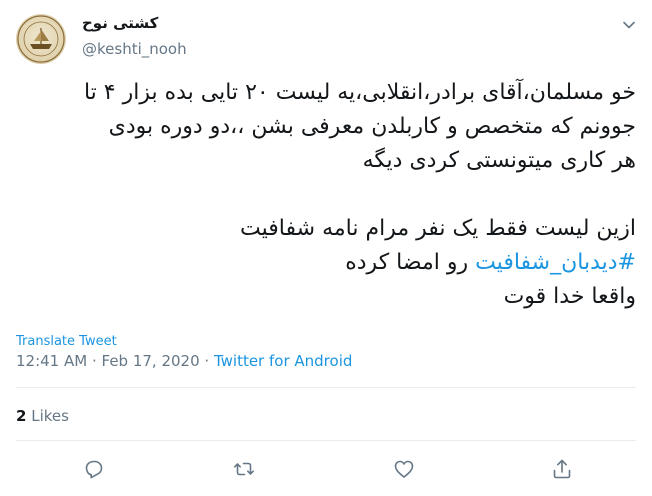 This screenshot has width=652, height=496. What do you see at coordinates (51, 361) in the screenshot?
I see `tweet-time: 12:41 AM` at bounding box center [51, 361].